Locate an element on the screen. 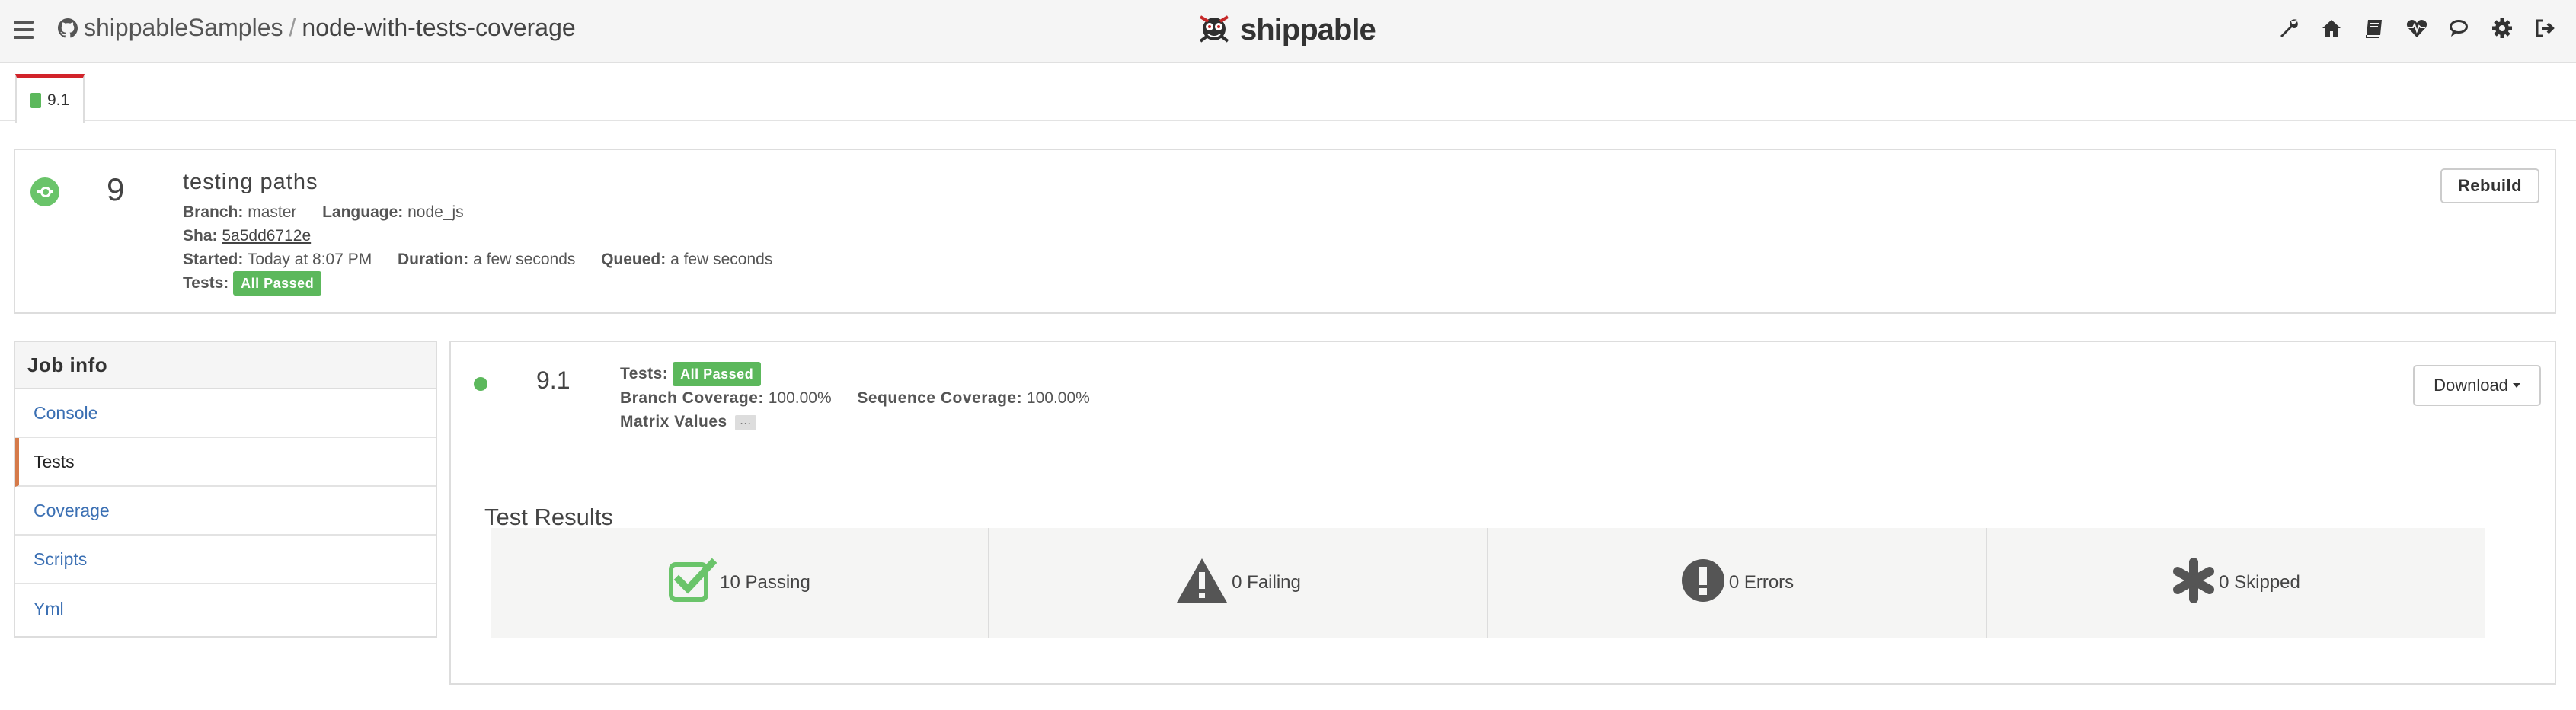 This screenshot has height=710, width=2576. branch-label: Branch: is located at coordinates (213, 212).